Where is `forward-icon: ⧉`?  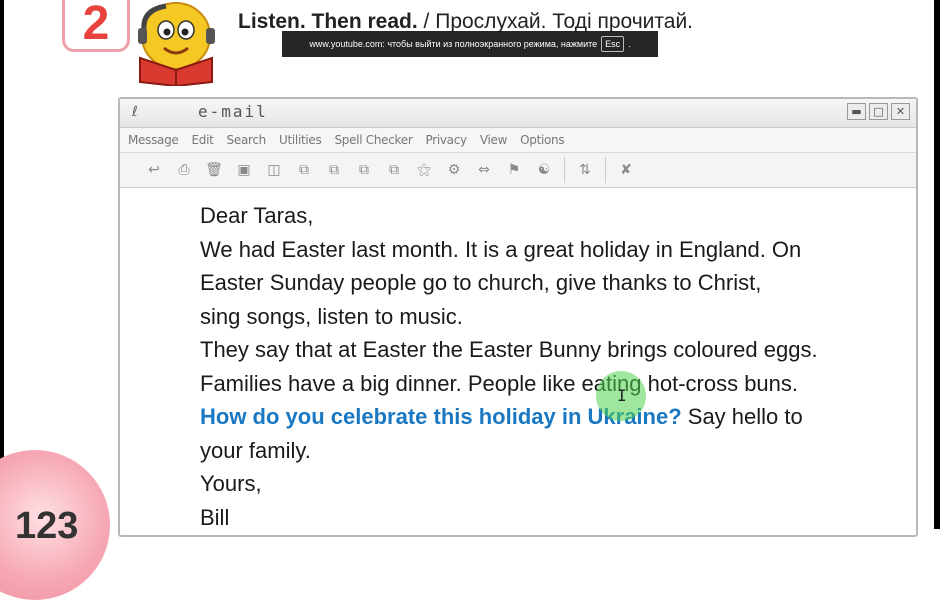
forward-icon: ⧉ is located at coordinates (334, 170).